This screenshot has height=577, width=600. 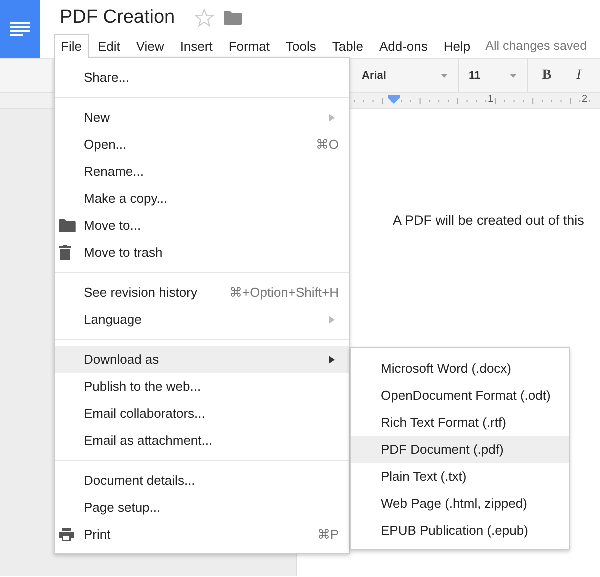 I want to click on menu-item: Download as, so click(x=202, y=359).